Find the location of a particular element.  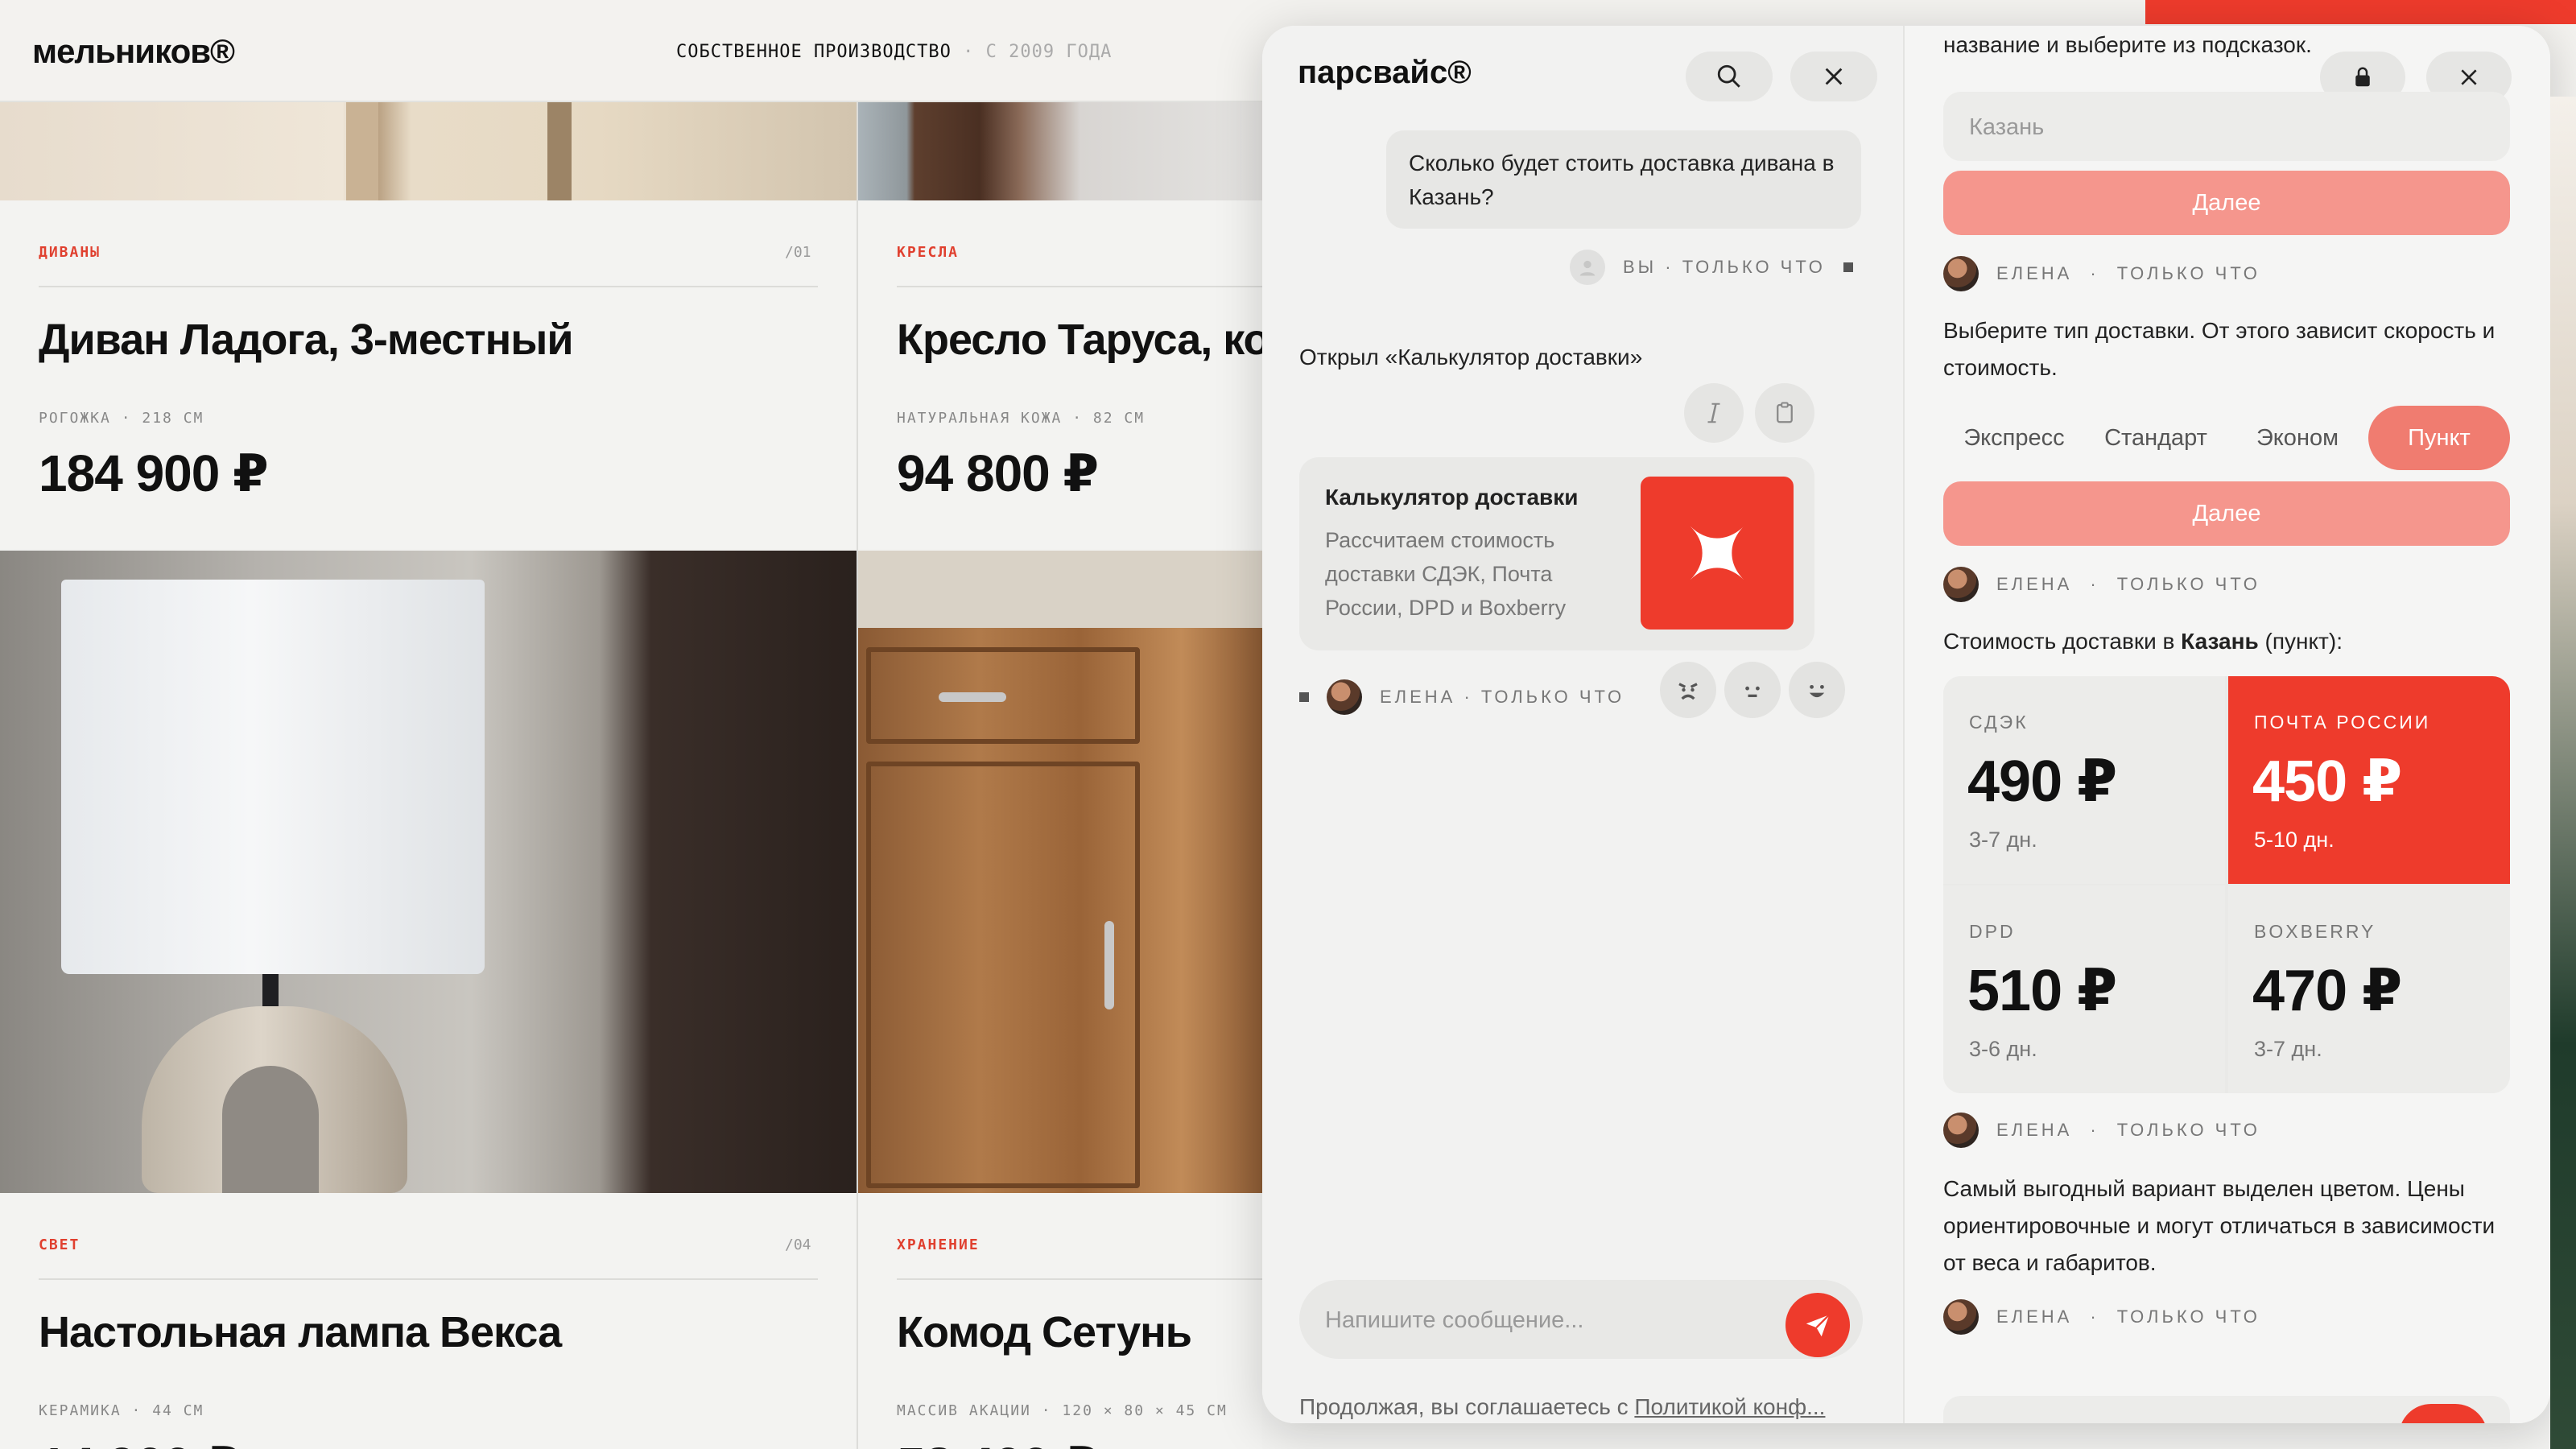

product-title: Кресло Таруса, кожа is located at coordinates (1079, 340).